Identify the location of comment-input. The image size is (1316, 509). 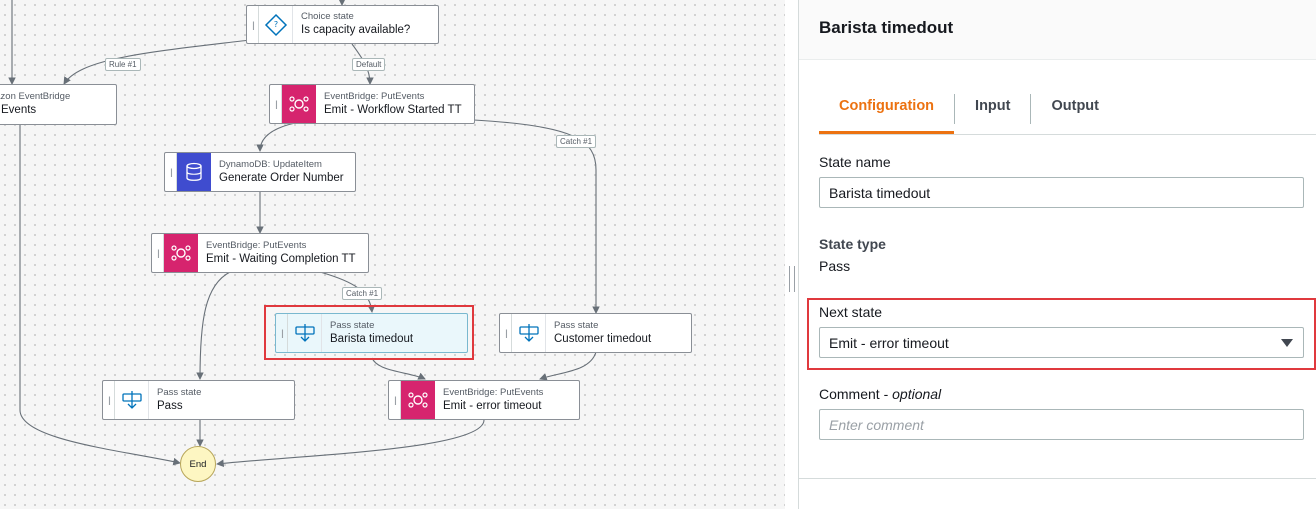
(1061, 424).